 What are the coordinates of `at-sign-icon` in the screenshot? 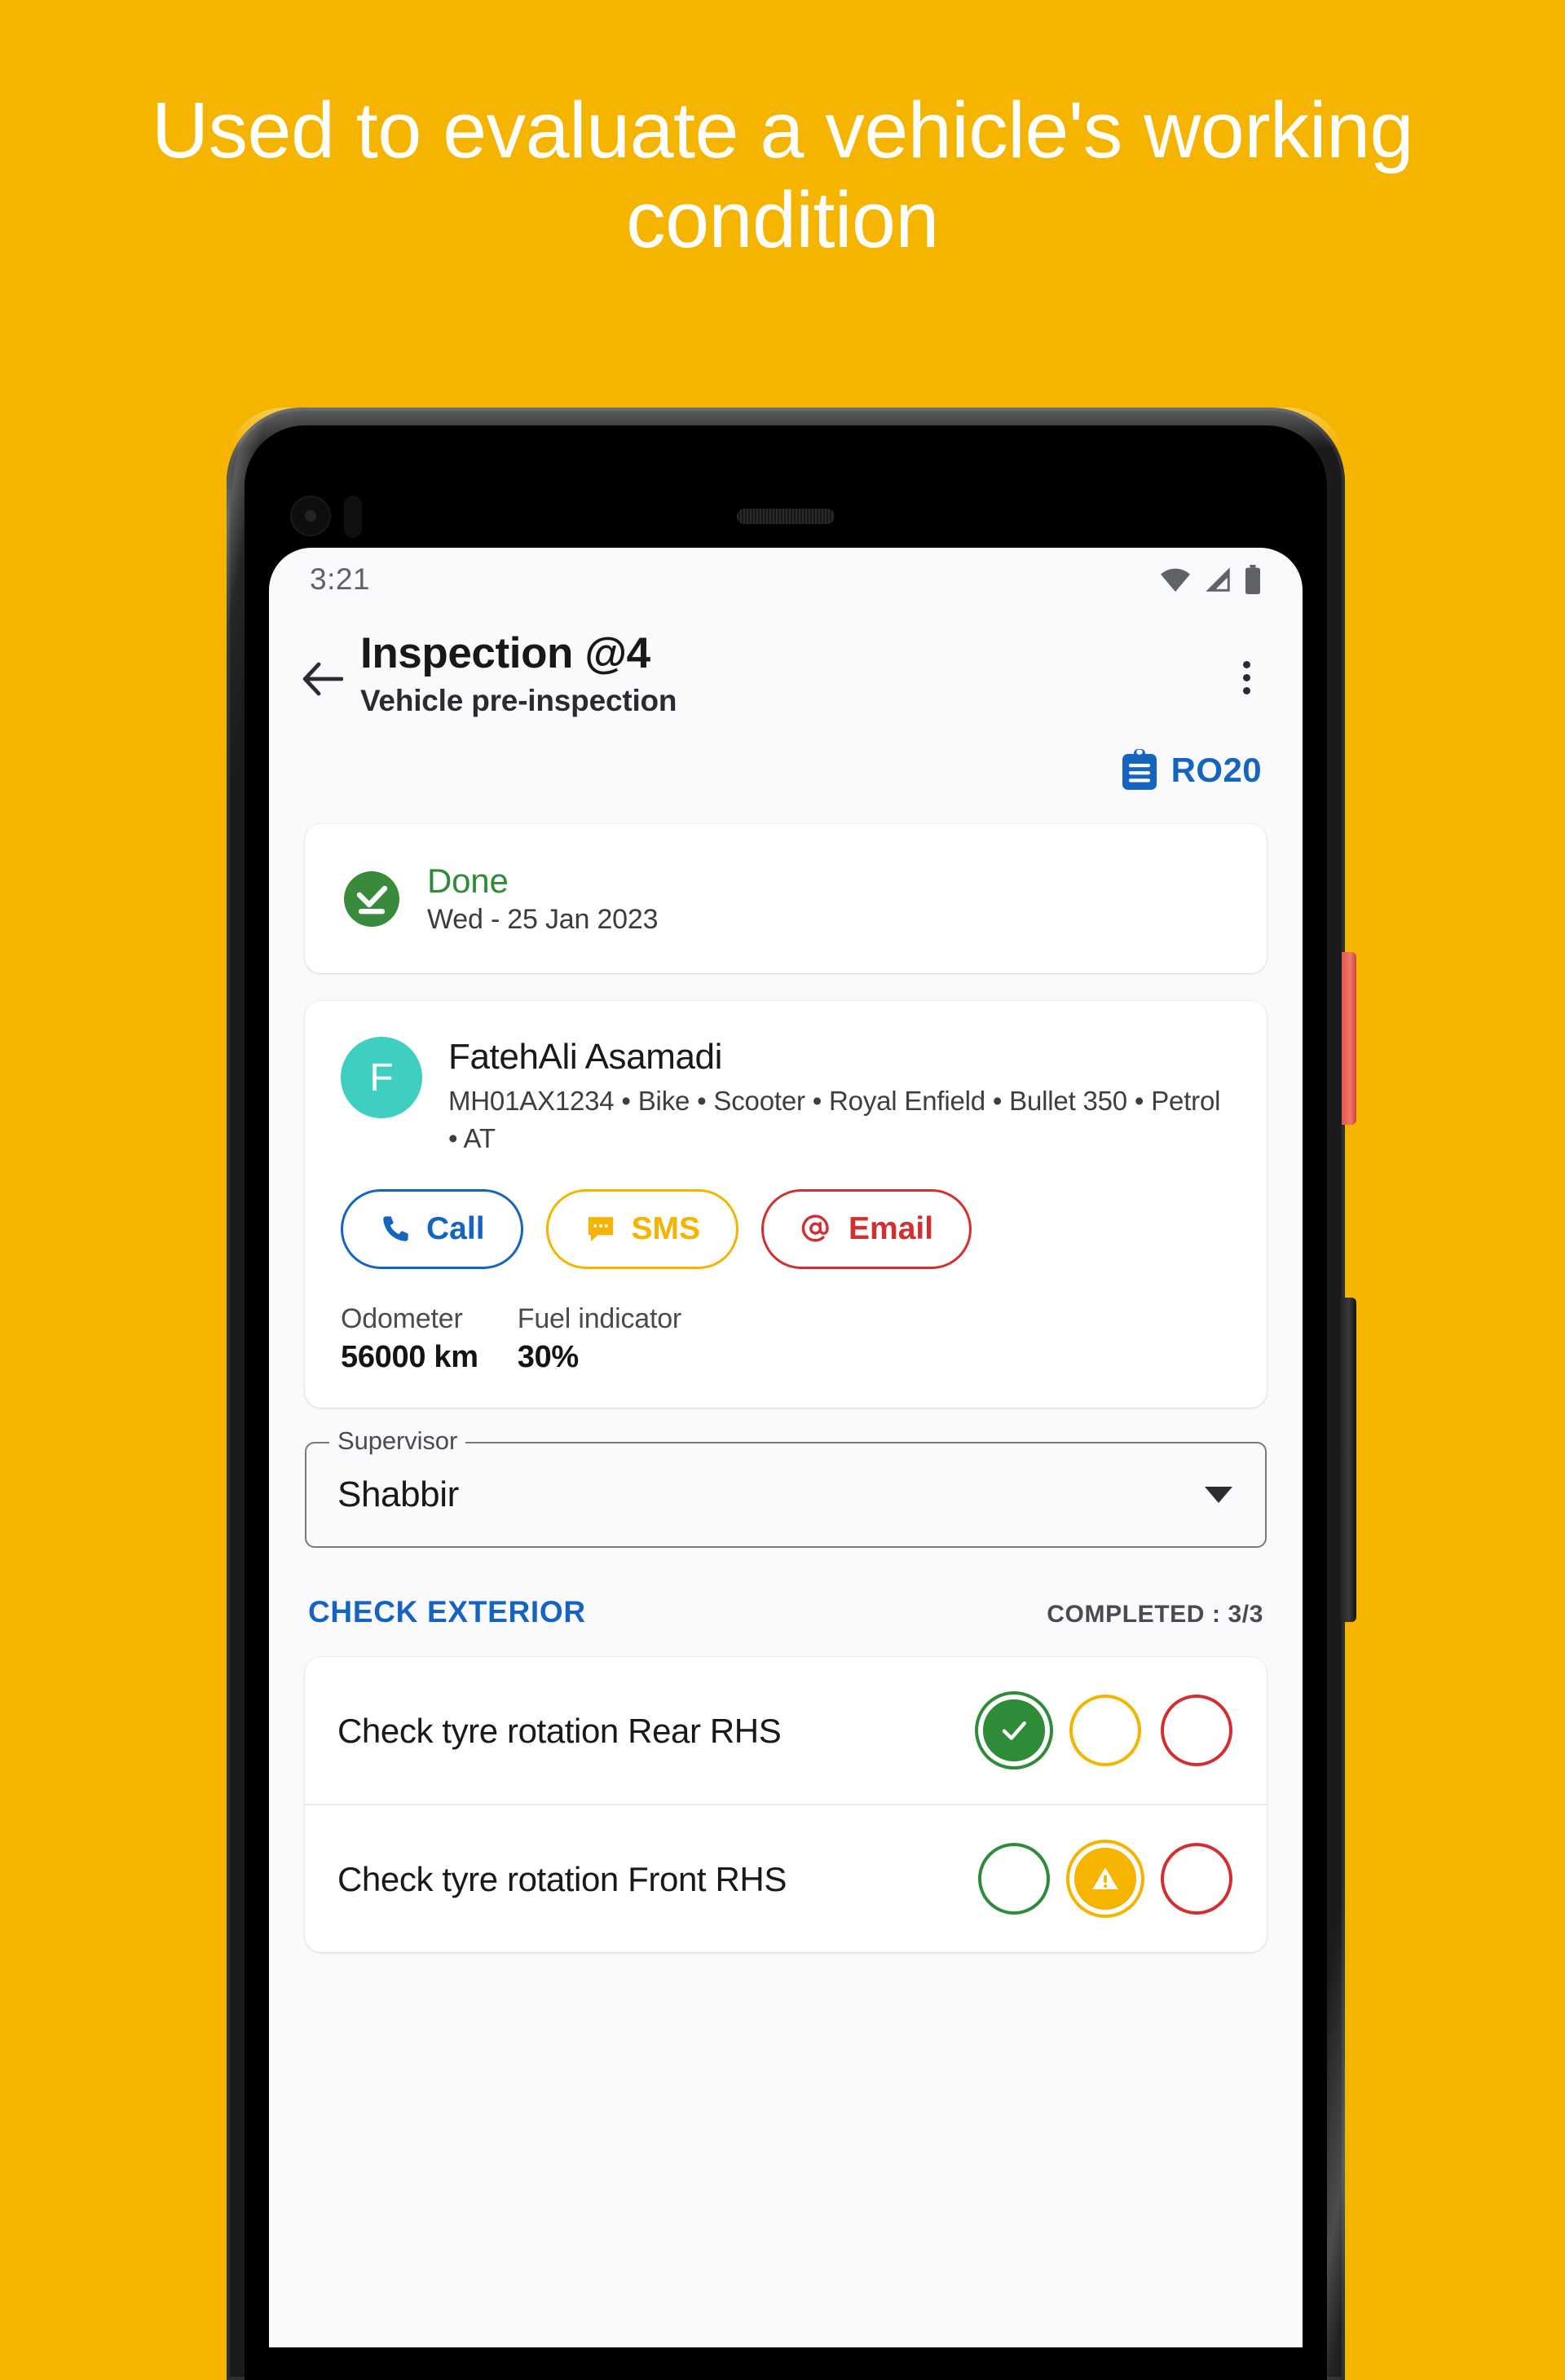 It's located at (815, 1228).